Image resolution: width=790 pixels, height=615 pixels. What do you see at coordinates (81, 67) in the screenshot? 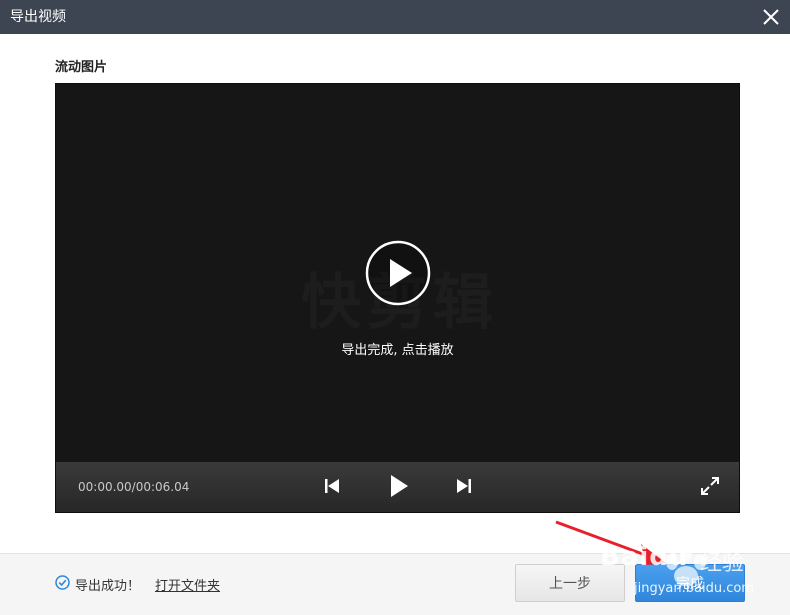
I see `section-label: 流动图片` at bounding box center [81, 67].